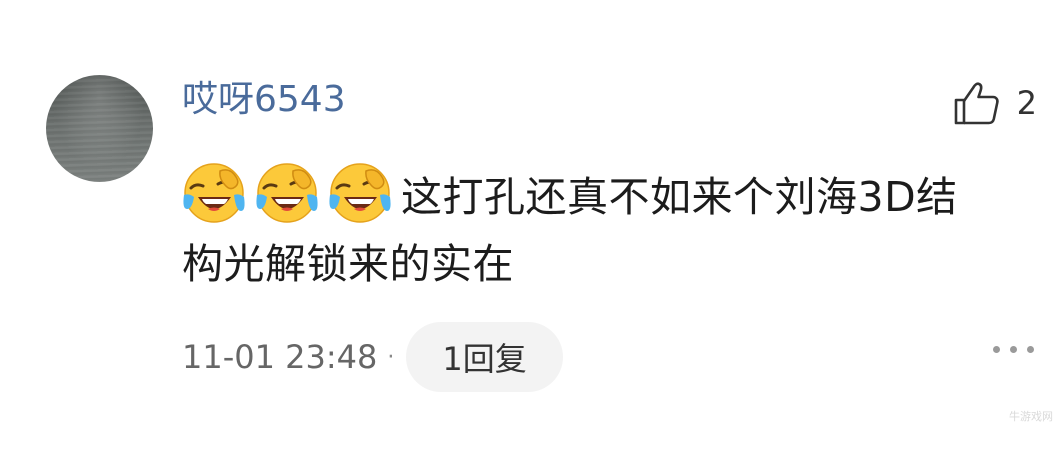  What do you see at coordinates (264, 100) in the screenshot?
I see `username-link: 哎呀6543` at bounding box center [264, 100].